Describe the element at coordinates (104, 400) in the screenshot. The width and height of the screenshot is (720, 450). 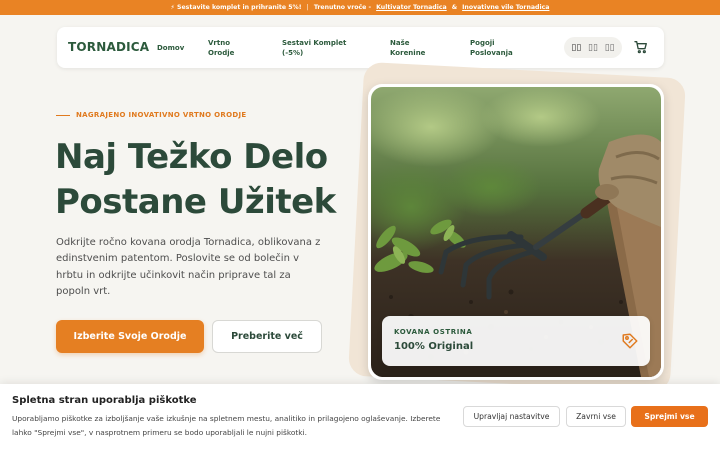
I see `cookie-title: Spletna stran uporablja piškotke` at that location.